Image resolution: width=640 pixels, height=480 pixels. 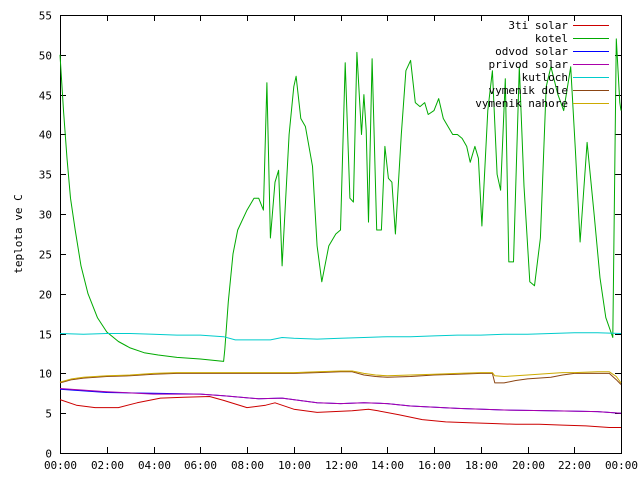 I want to click on x-tick-label: 14:00, so click(x=387, y=465).